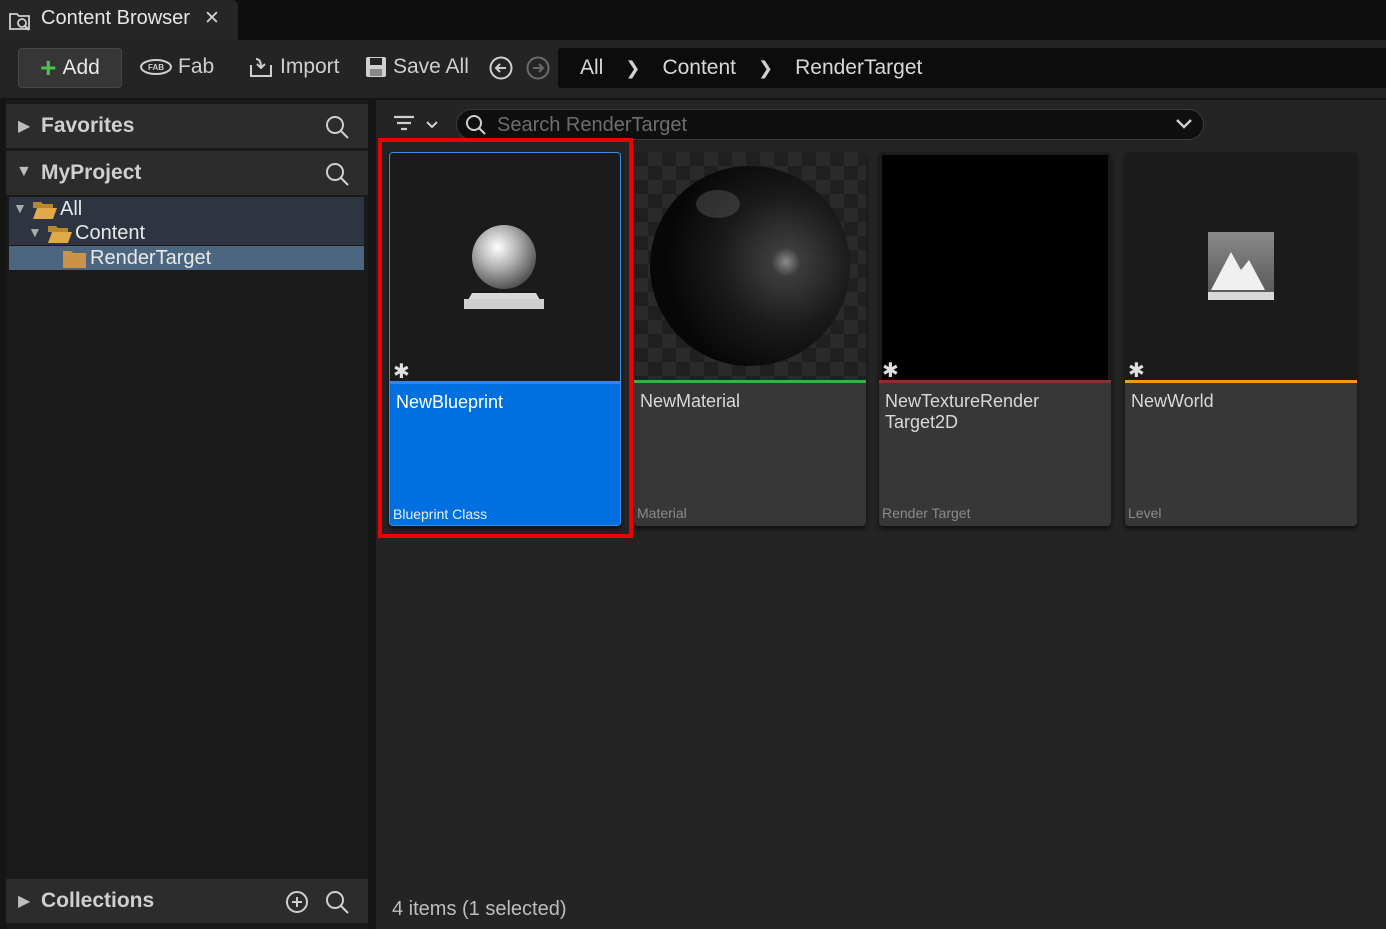 This screenshot has width=1386, height=929. What do you see at coordinates (310, 66) in the screenshot?
I see `import-label: Import` at bounding box center [310, 66].